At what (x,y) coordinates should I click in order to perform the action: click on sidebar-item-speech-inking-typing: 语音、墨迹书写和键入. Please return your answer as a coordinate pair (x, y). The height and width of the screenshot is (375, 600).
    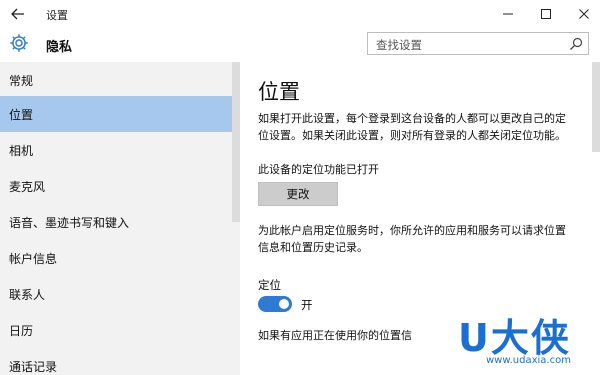
    Looking at the image, I should click on (116, 222).